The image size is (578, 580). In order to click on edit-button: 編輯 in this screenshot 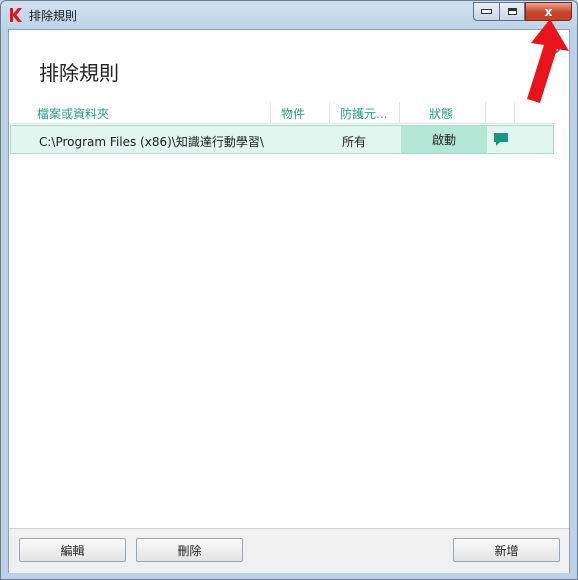, I will do `click(72, 550)`.